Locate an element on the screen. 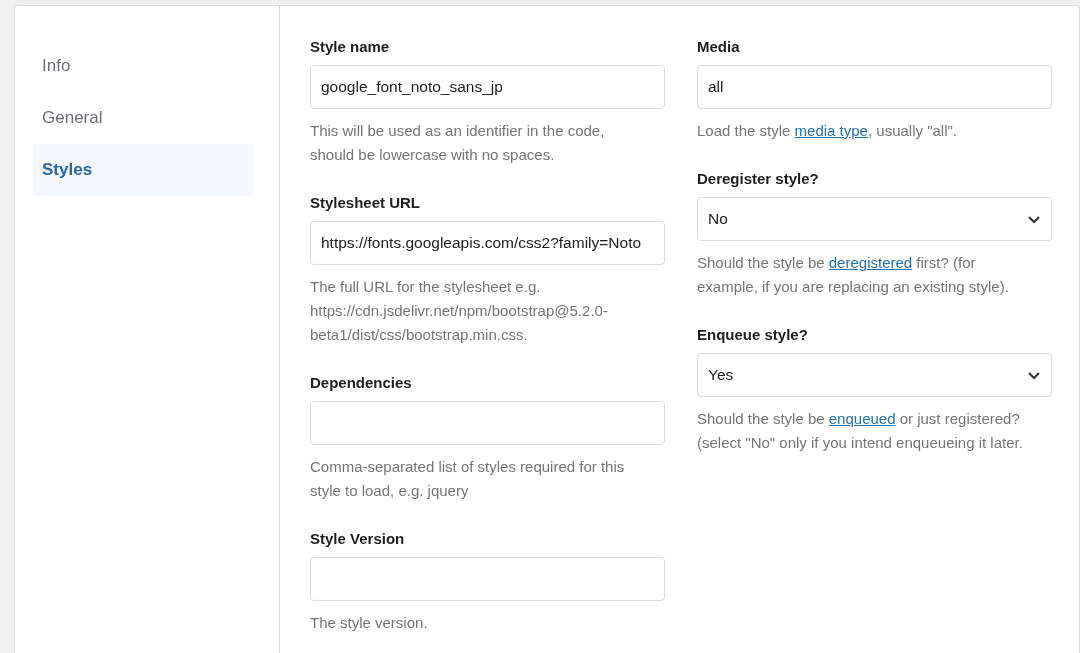 This screenshot has width=1080, height=653. field-label: Dependencies is located at coordinates (361, 382).